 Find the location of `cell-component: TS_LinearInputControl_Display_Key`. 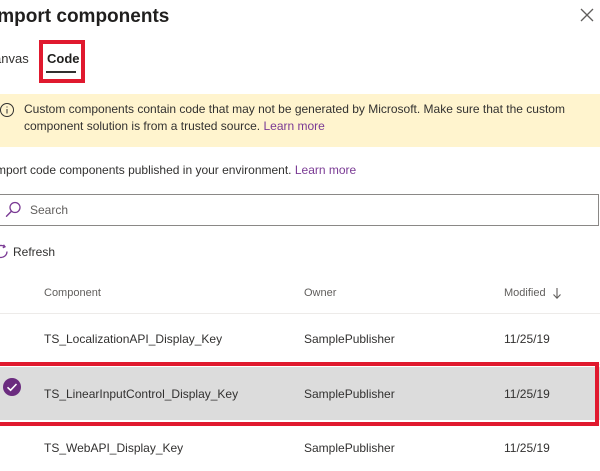

cell-component: TS_LinearInputControl_Display_Key is located at coordinates (141, 394).